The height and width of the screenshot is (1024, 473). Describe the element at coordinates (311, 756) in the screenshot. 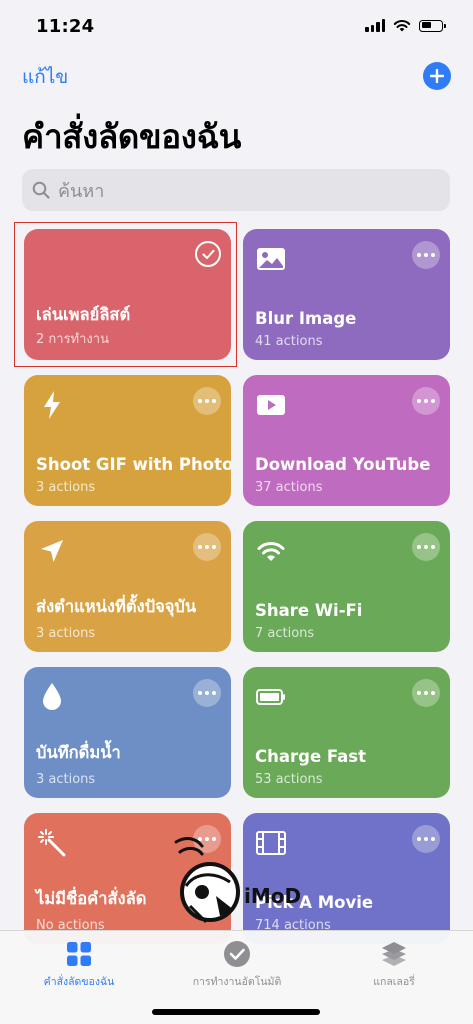

I see `shortcut-title: Charge Fast` at that location.